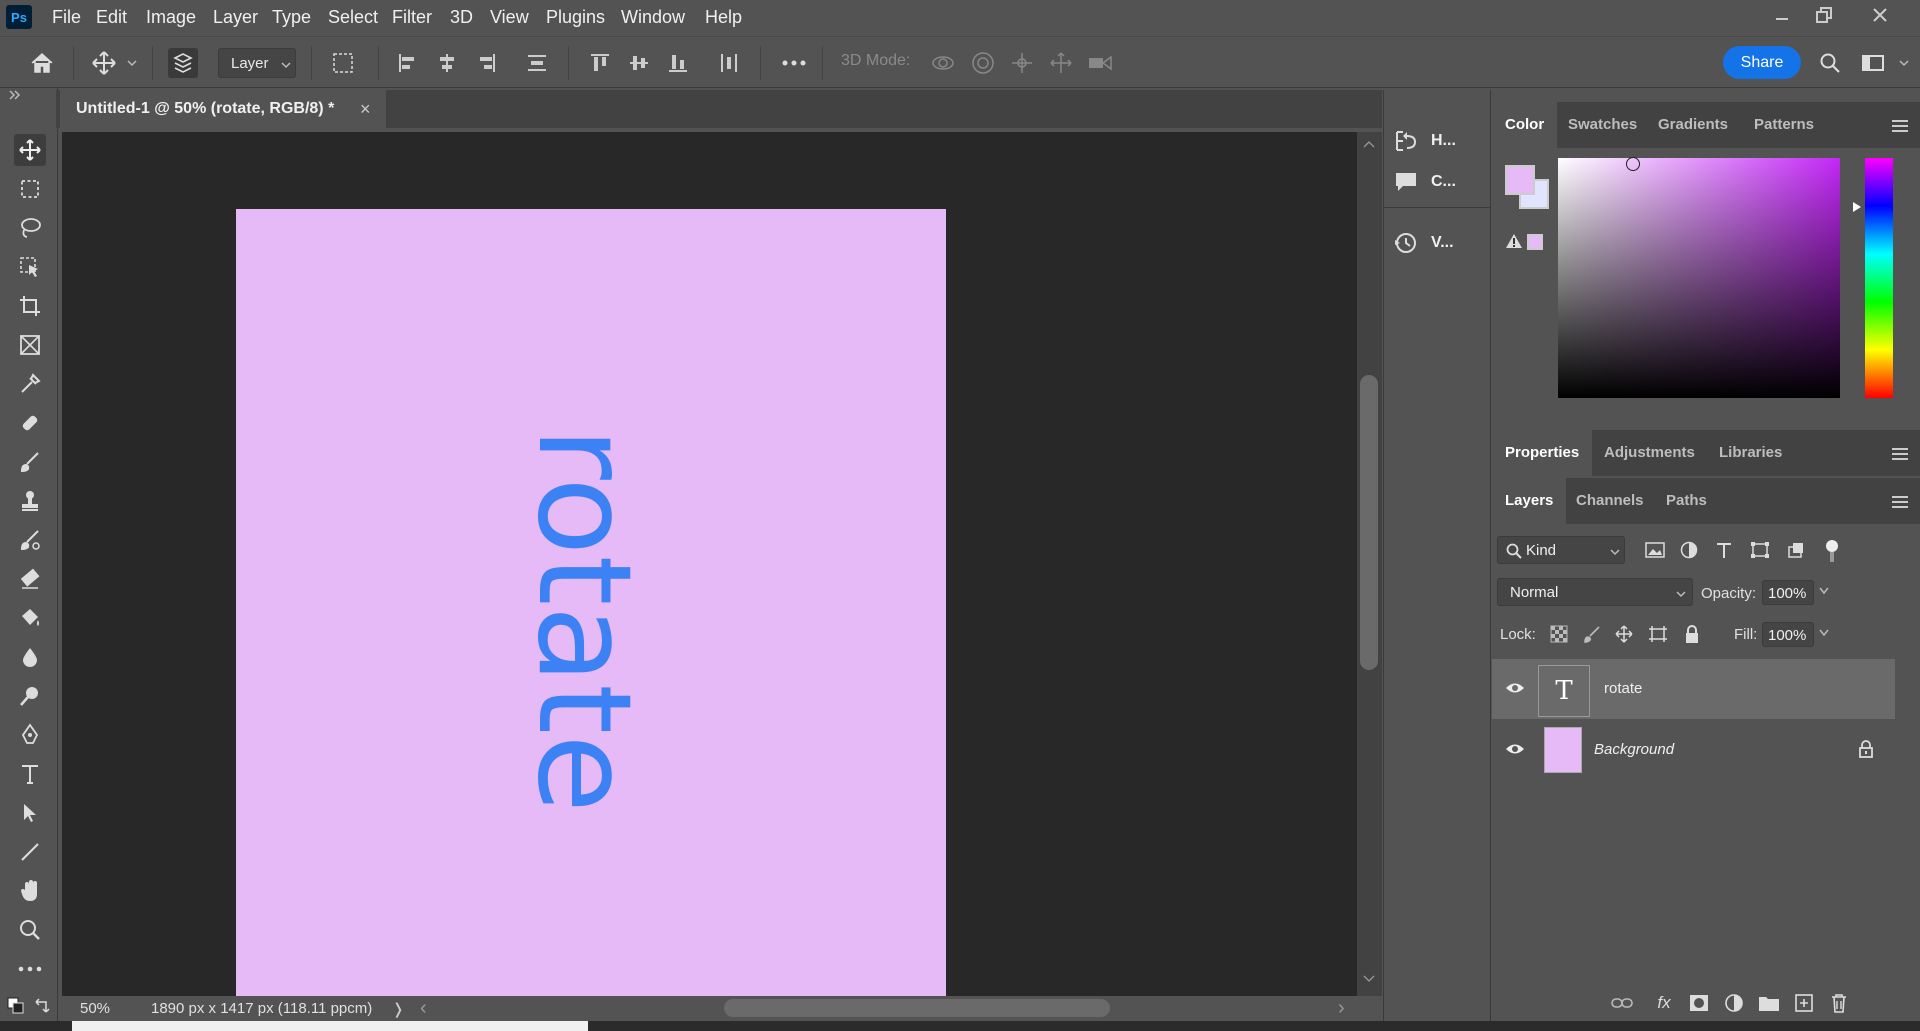  Describe the element at coordinates (1830, 63) in the screenshot. I see `search-icon` at that location.